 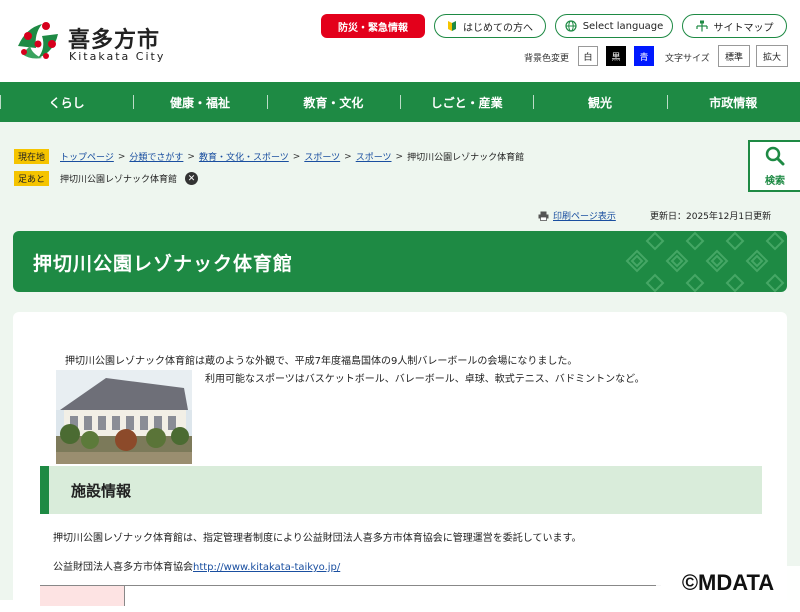 What do you see at coordinates (333, 102) in the screenshot?
I see `nav-item-education-culture: 教育・文化` at bounding box center [333, 102].